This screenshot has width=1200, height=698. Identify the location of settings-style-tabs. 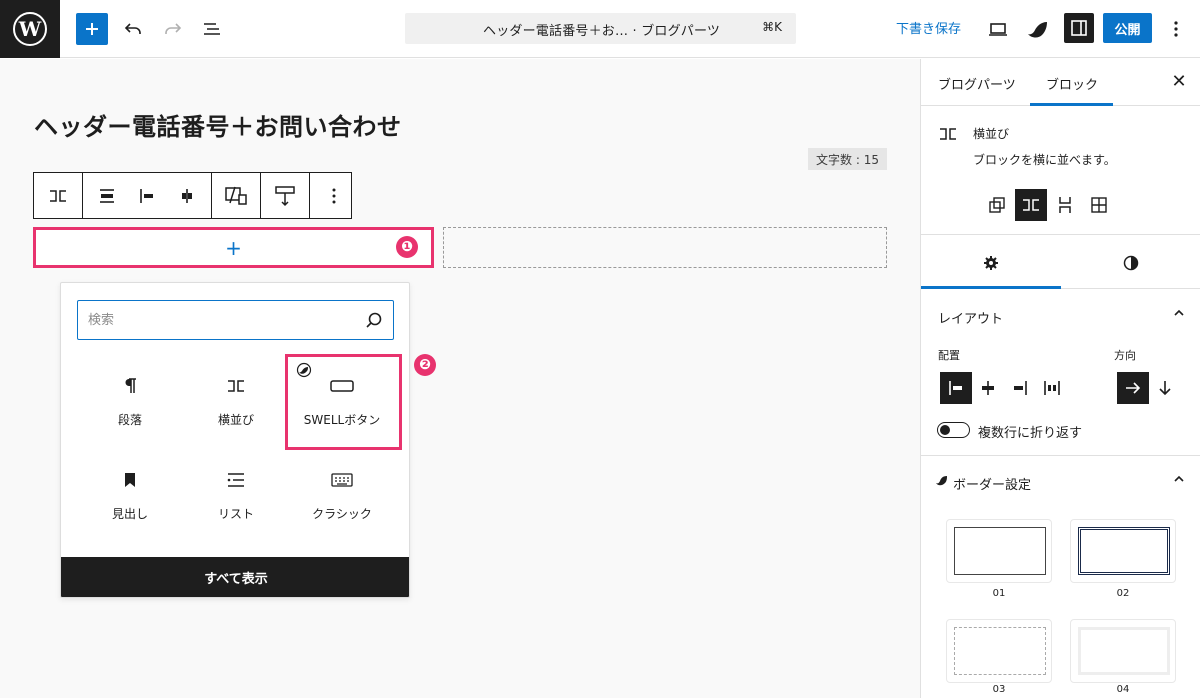
(1060, 262).